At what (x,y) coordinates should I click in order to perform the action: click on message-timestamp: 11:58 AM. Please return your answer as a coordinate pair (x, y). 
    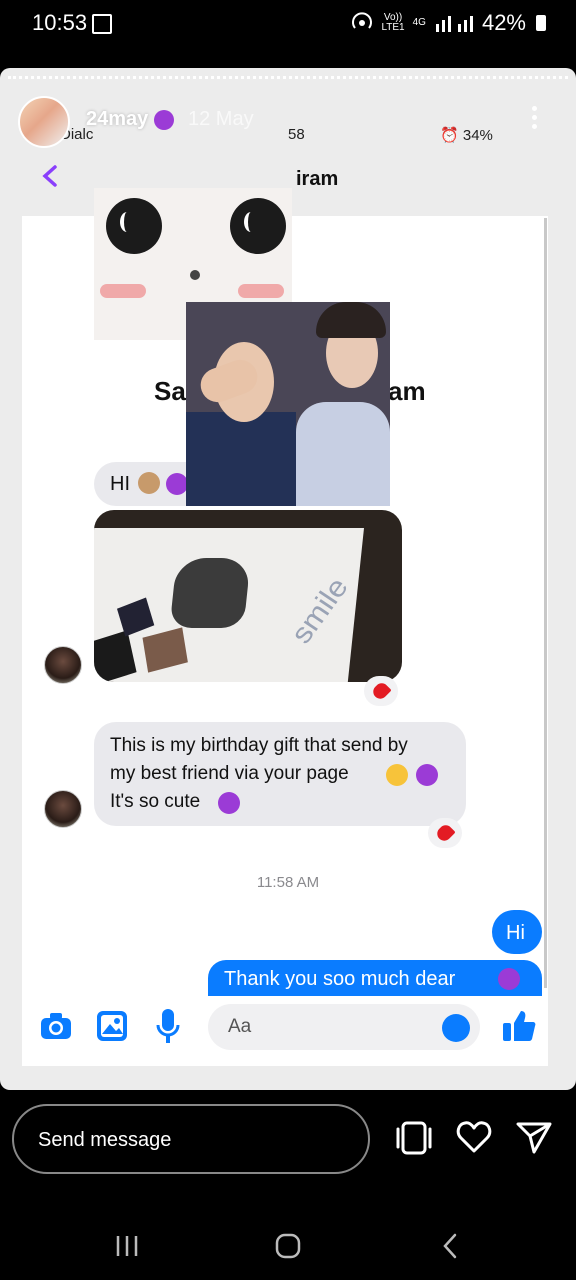
    Looking at the image, I should click on (288, 882).